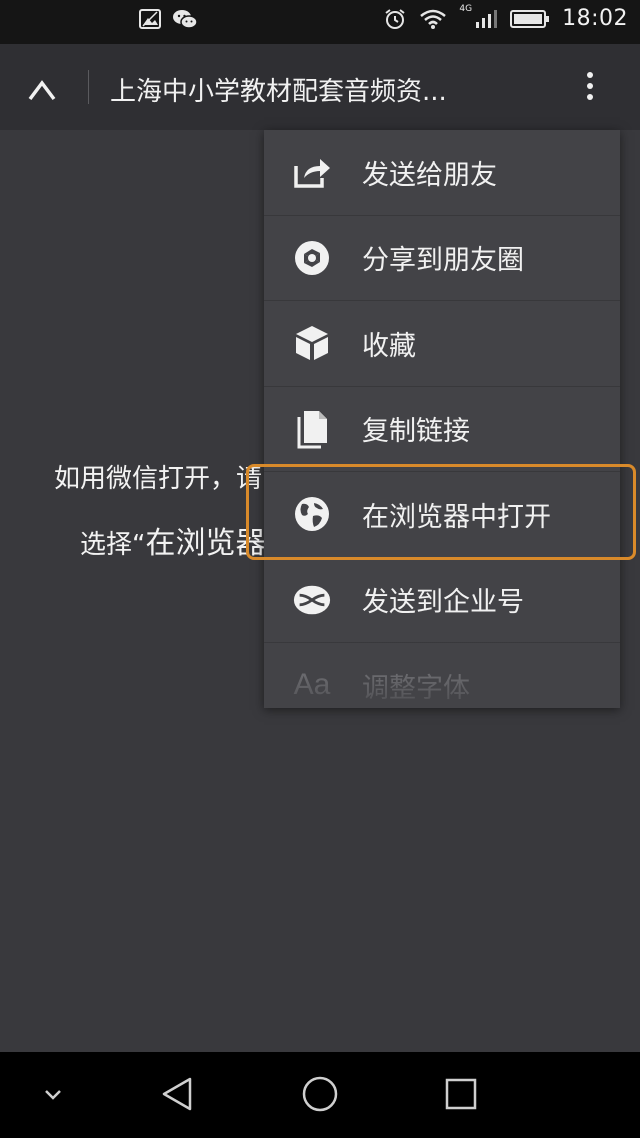 The width and height of the screenshot is (640, 1138). I want to click on back-button, so click(177, 1096).